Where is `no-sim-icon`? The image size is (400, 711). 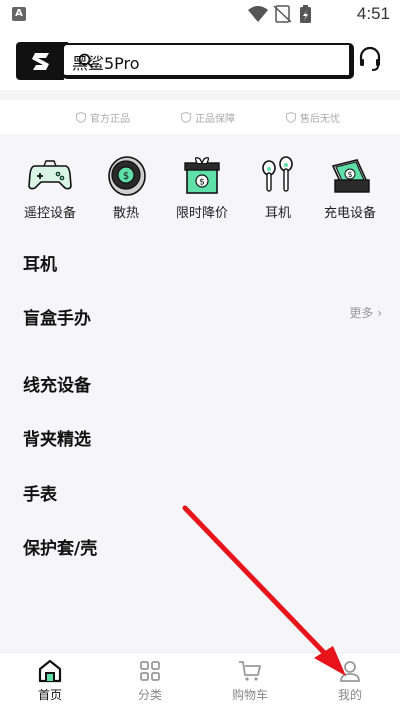
no-sim-icon is located at coordinates (282, 14).